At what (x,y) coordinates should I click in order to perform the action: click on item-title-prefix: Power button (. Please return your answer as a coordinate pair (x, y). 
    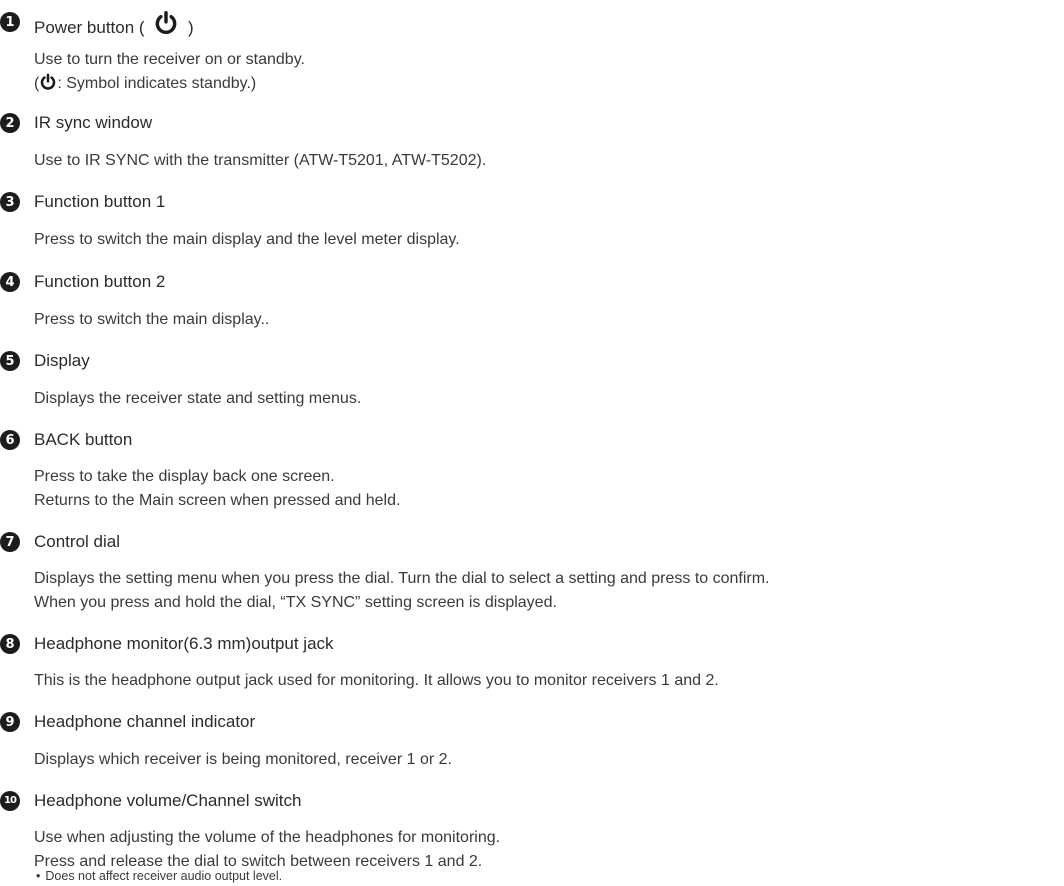
    Looking at the image, I should click on (89, 27).